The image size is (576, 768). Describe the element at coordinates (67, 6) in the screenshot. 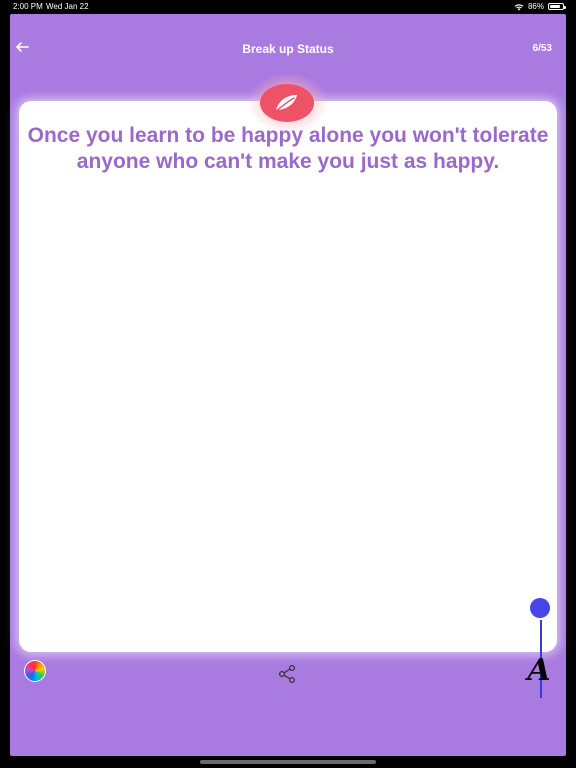

I see `status-date: Wed Jan 22` at that location.